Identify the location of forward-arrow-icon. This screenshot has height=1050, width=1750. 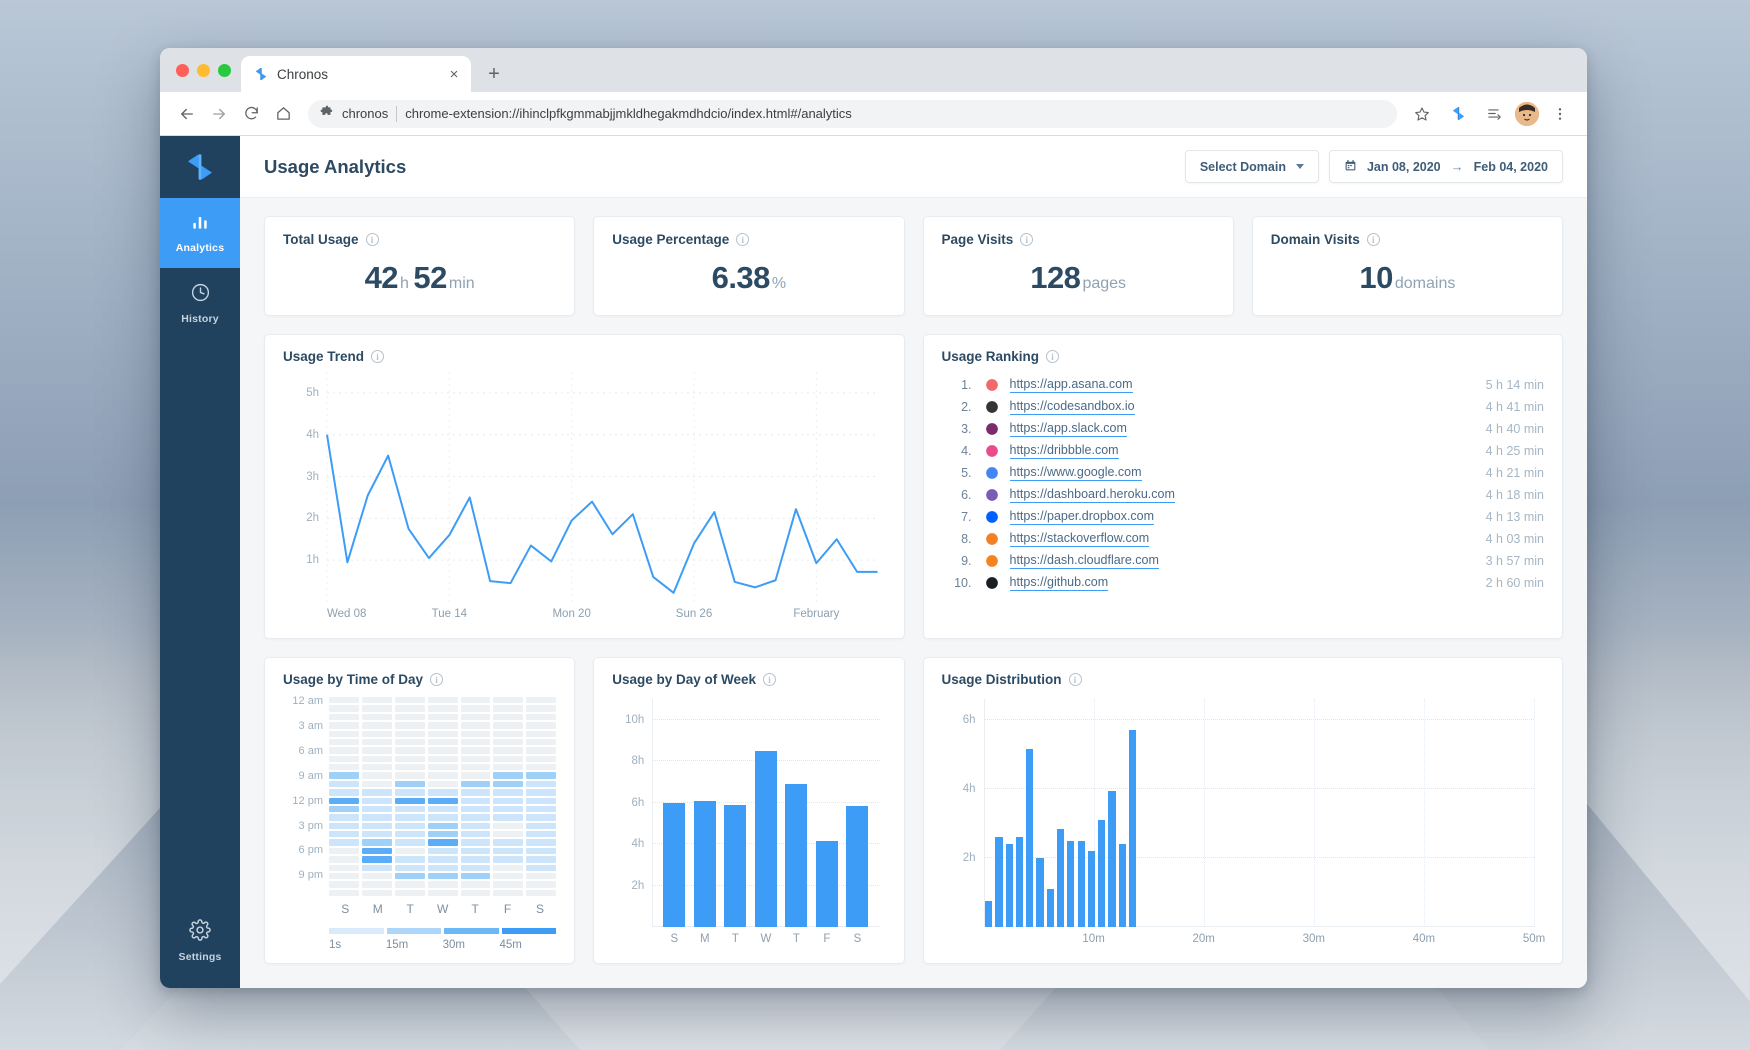
(219, 114).